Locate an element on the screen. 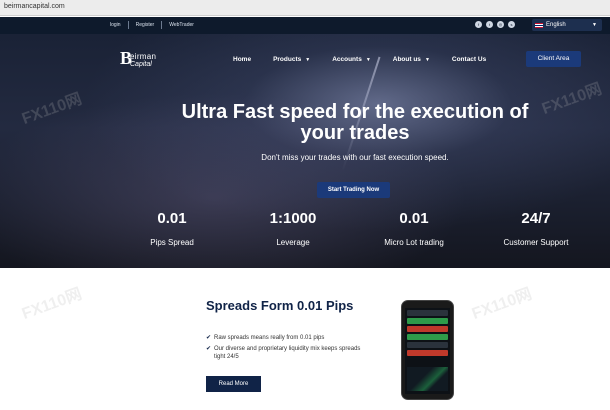  nav-label: Accounts is located at coordinates (347, 59).